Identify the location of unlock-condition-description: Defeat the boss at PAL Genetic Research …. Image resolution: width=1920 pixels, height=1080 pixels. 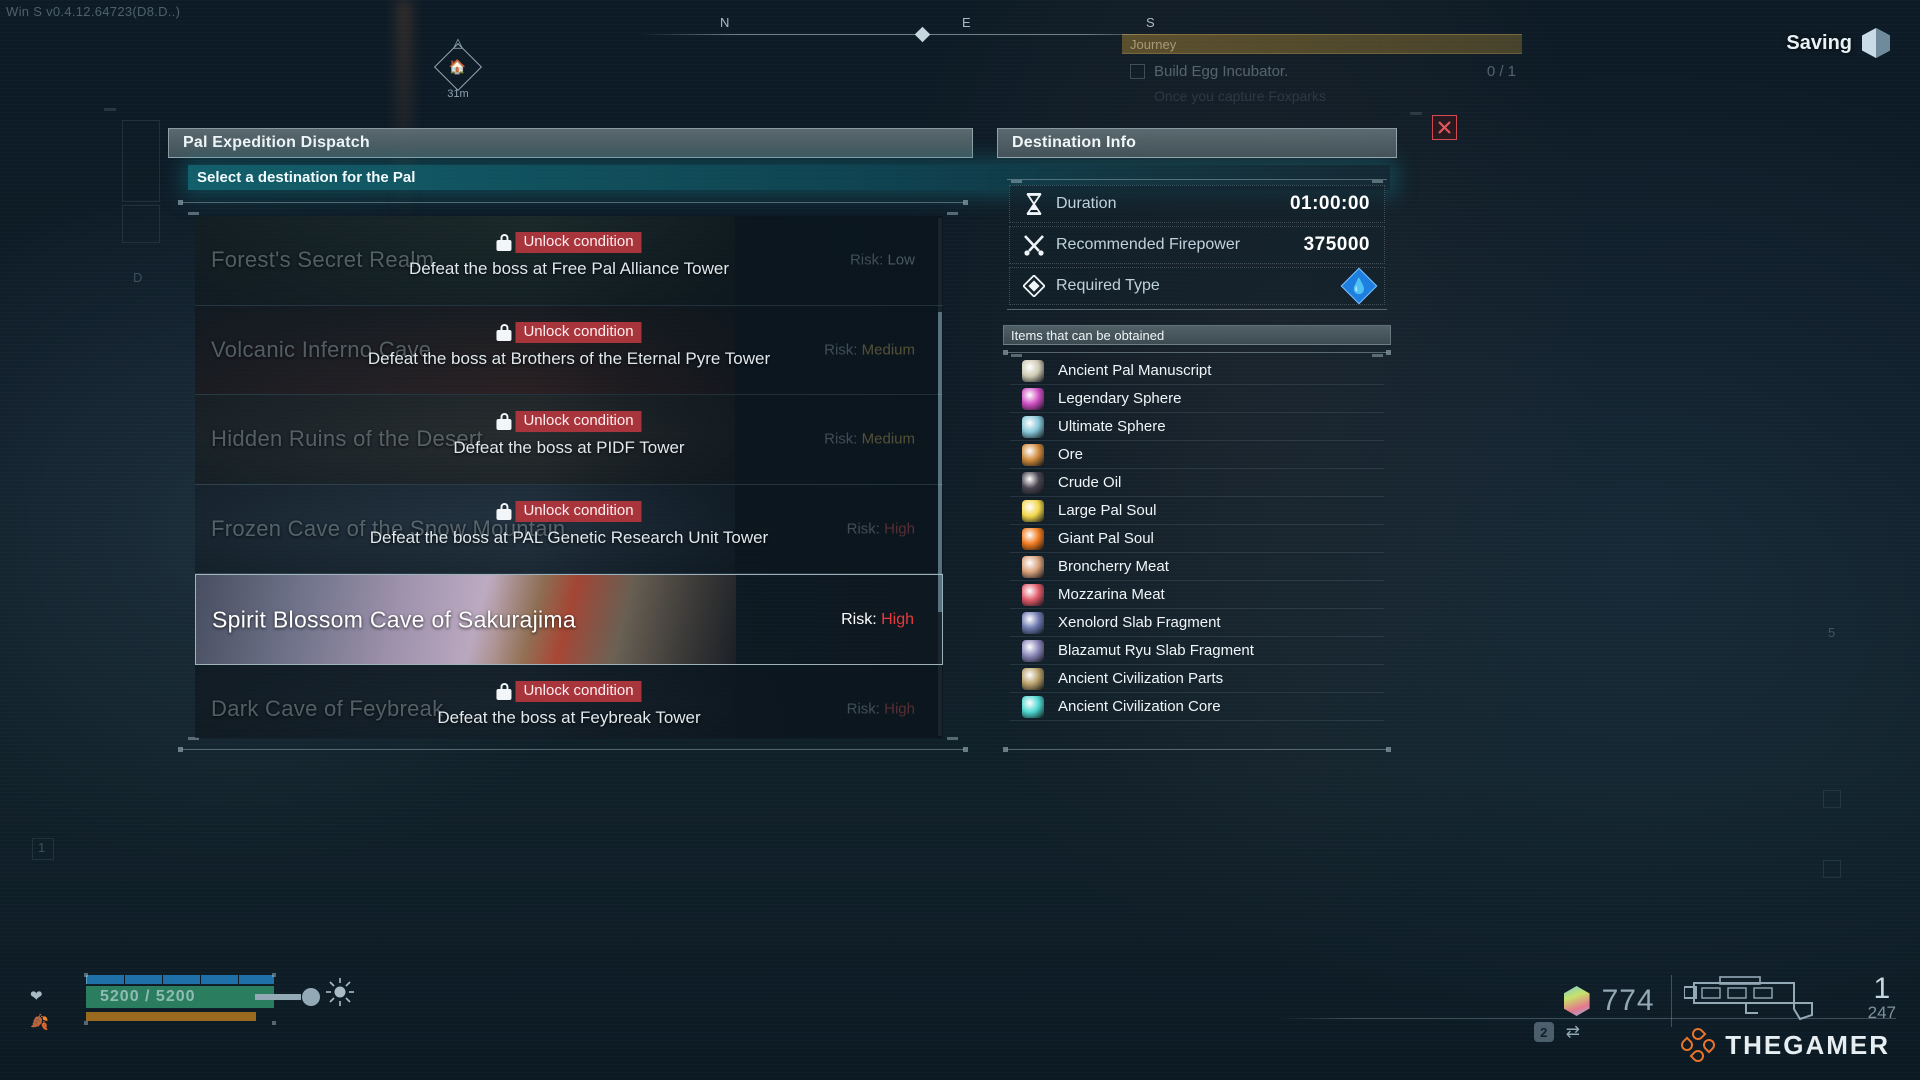
(569, 537).